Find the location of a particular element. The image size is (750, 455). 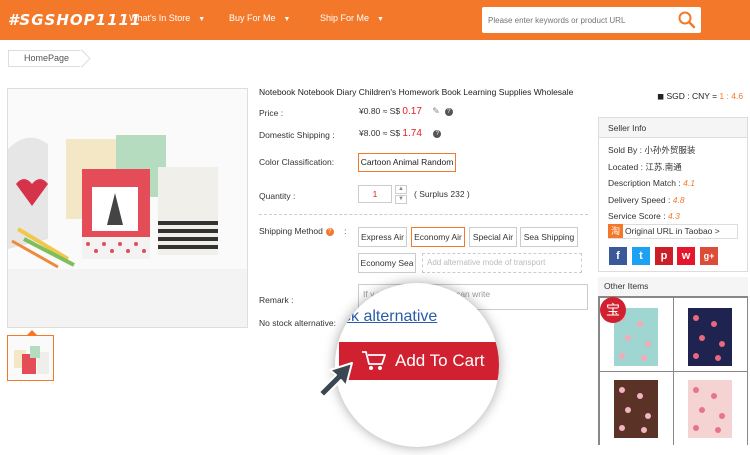

seller-located: Located : 江苏.南通 is located at coordinates (645, 167).